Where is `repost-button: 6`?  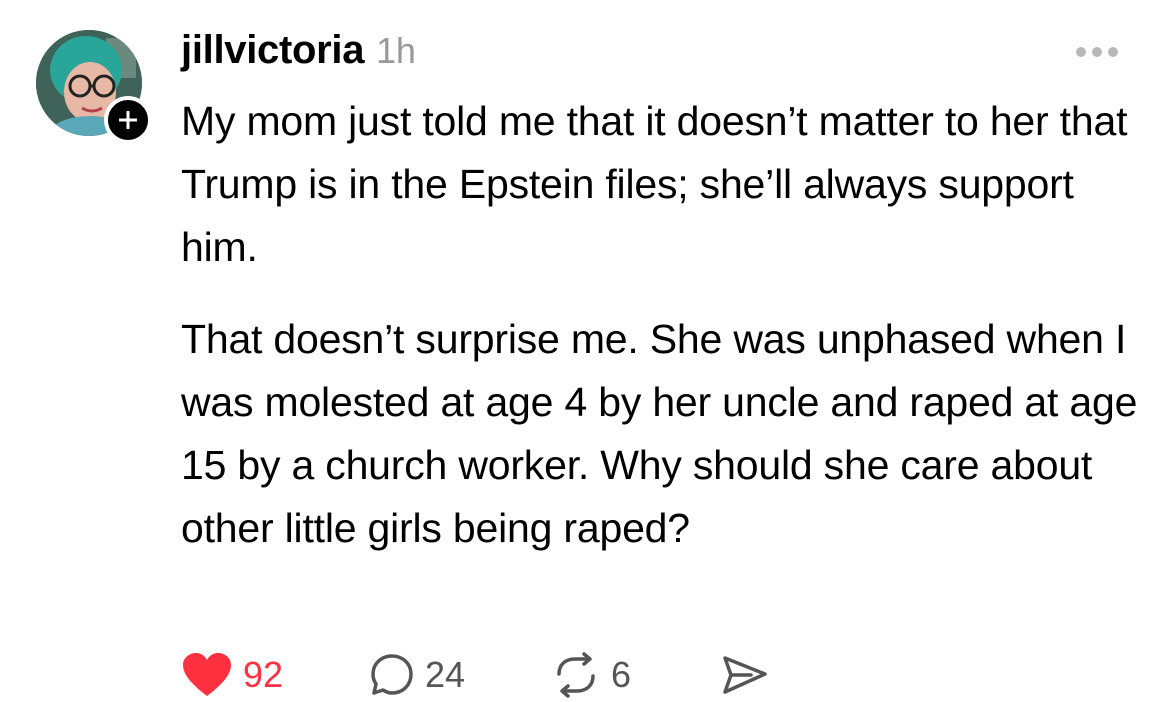
repost-button: 6 is located at coordinates (591, 675).